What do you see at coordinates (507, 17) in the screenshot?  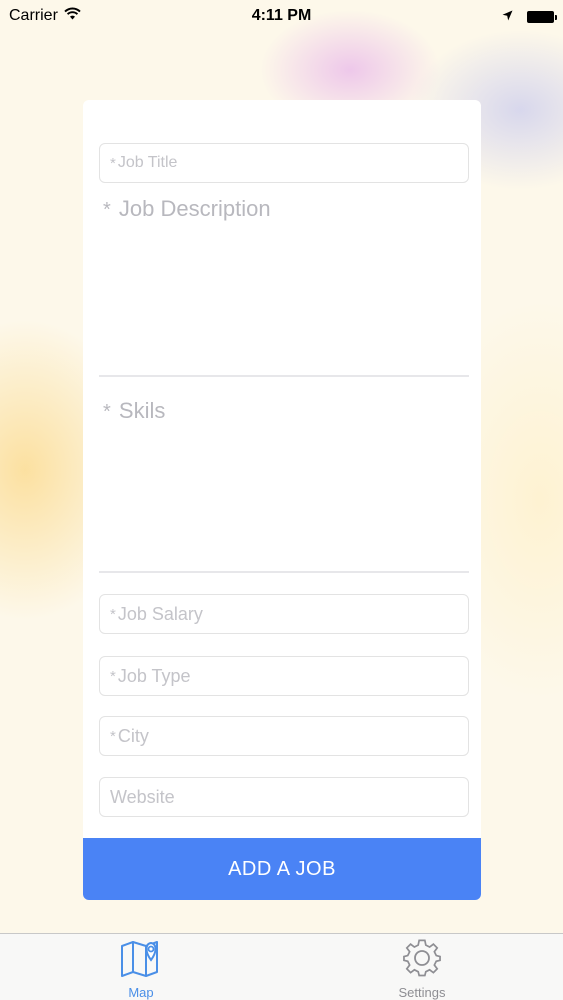 I see `location-arrow-icon` at bounding box center [507, 17].